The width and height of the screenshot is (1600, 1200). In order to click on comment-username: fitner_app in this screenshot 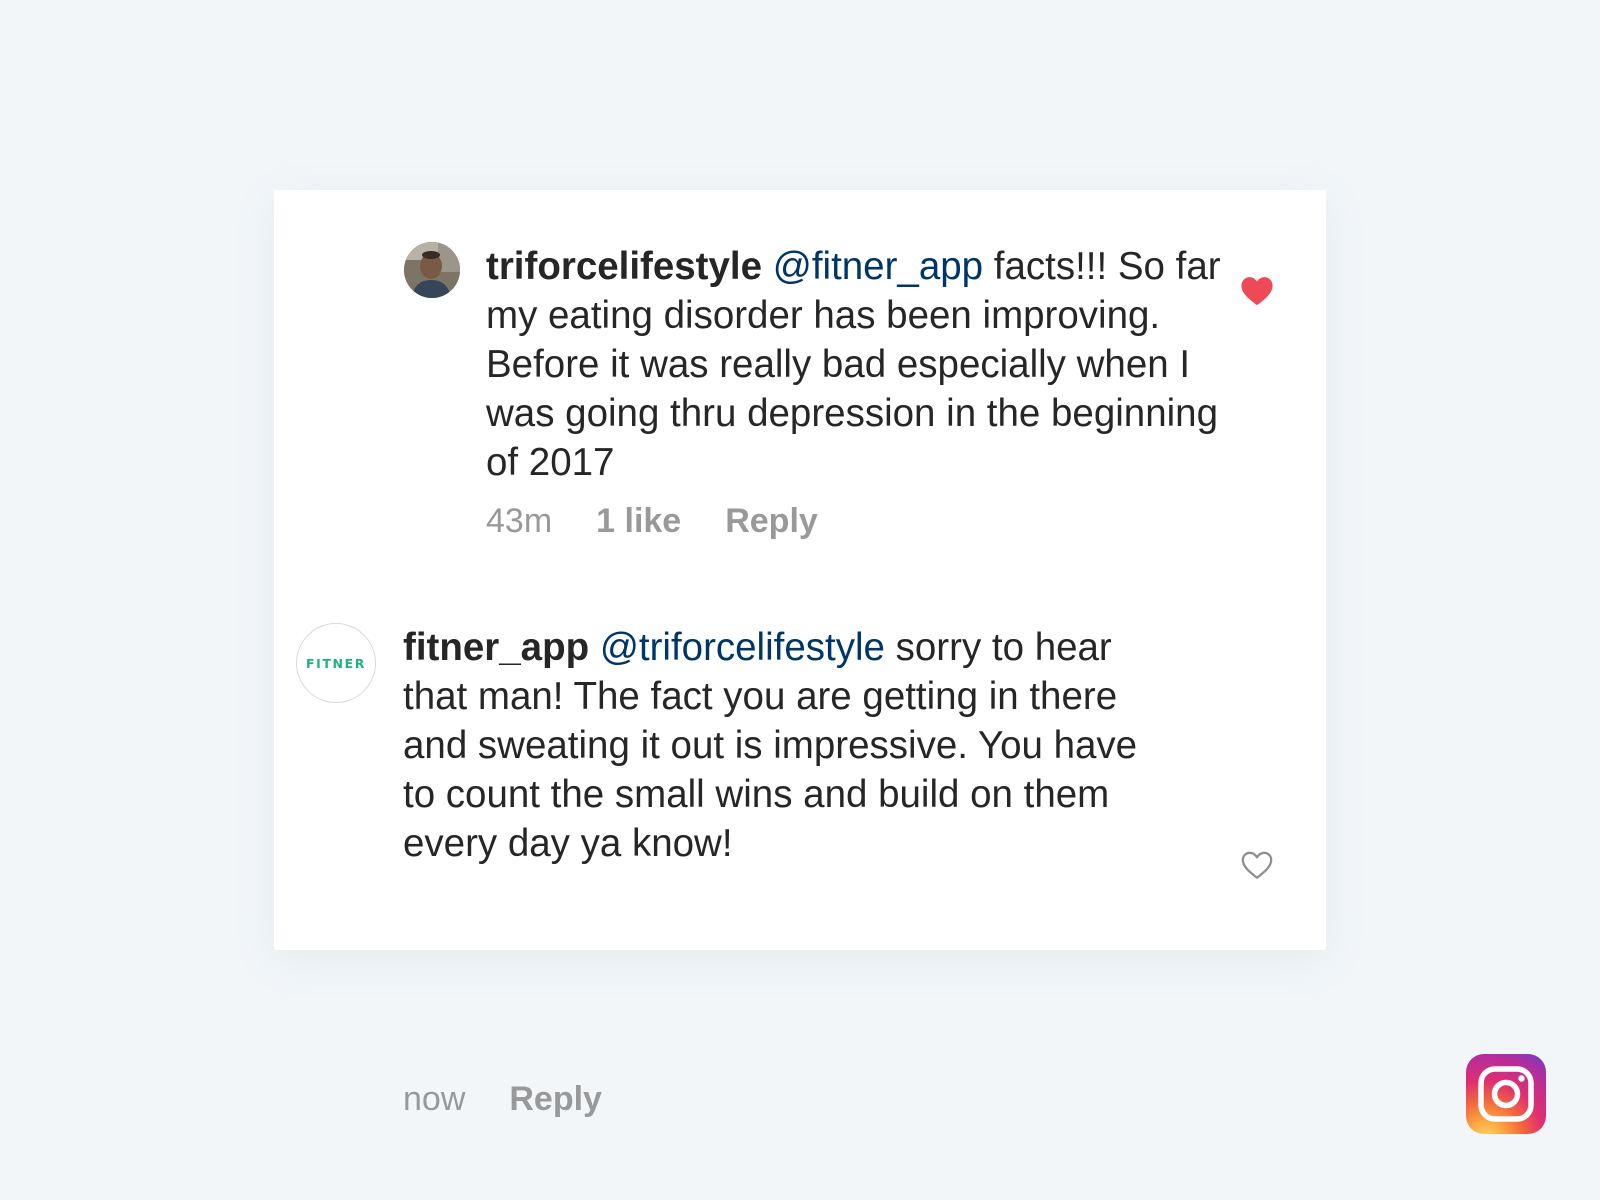, I will do `click(496, 647)`.